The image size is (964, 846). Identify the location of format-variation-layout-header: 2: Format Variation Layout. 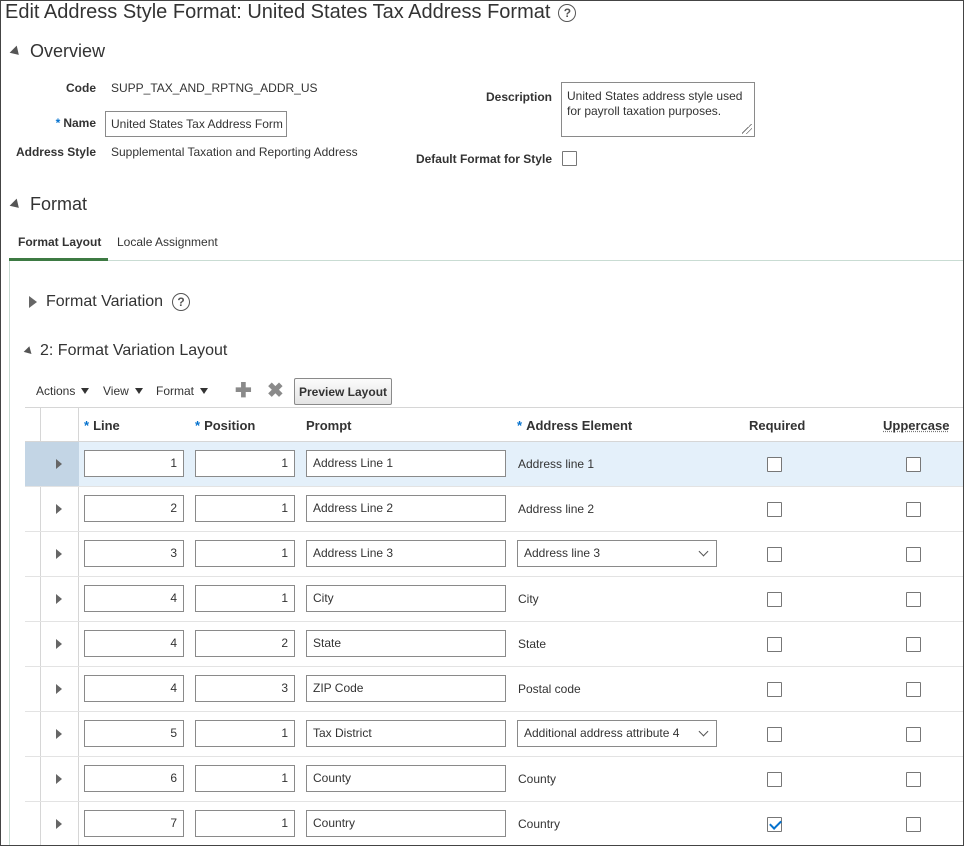
(125, 351).